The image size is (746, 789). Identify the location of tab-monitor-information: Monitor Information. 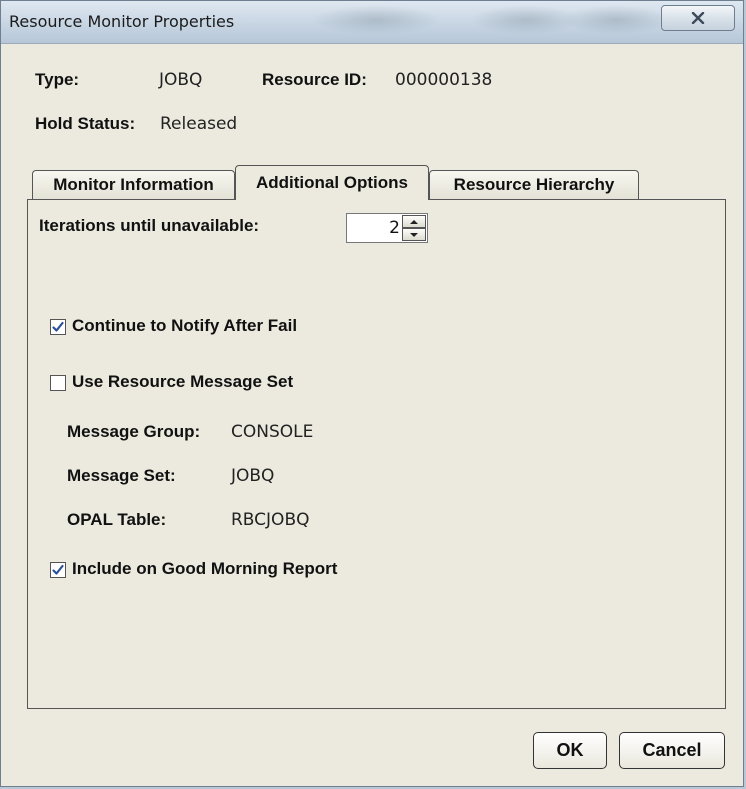
(133, 184).